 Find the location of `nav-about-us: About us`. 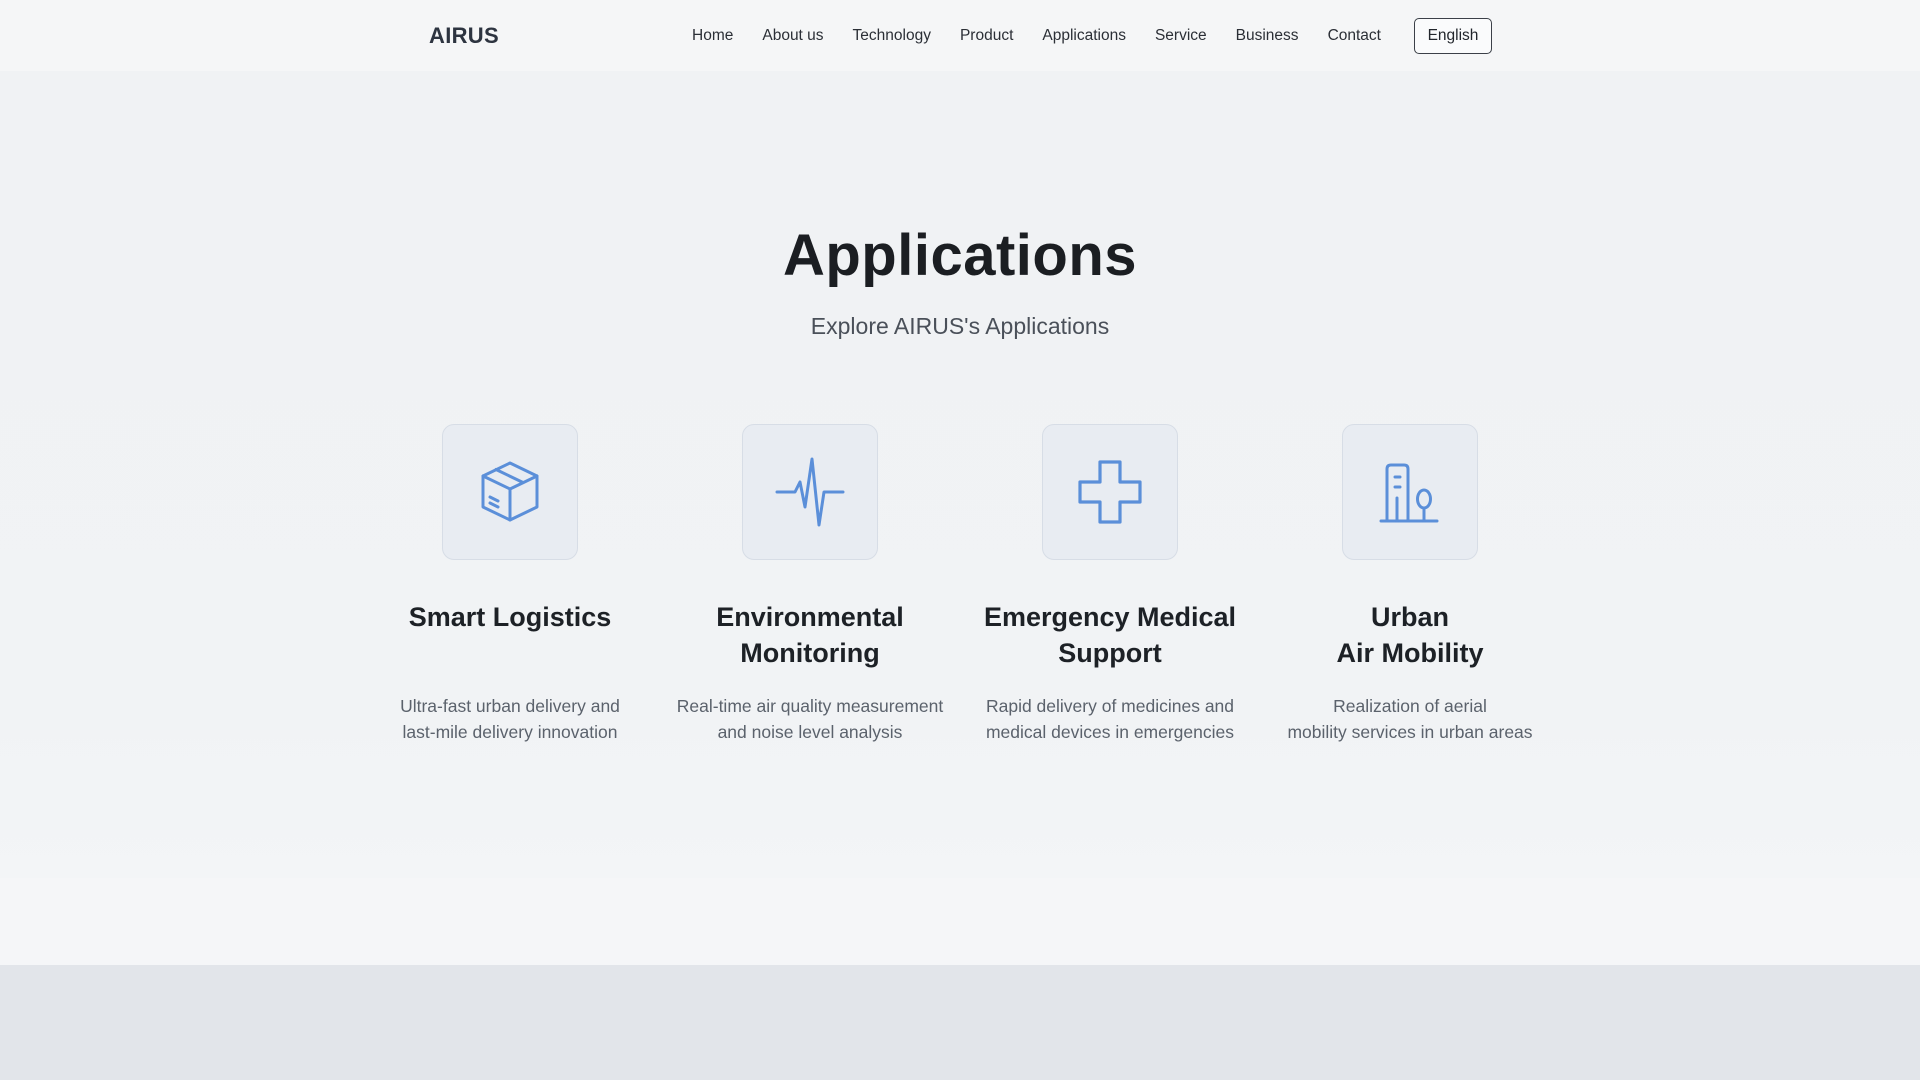

nav-about-us: About us is located at coordinates (792, 36).